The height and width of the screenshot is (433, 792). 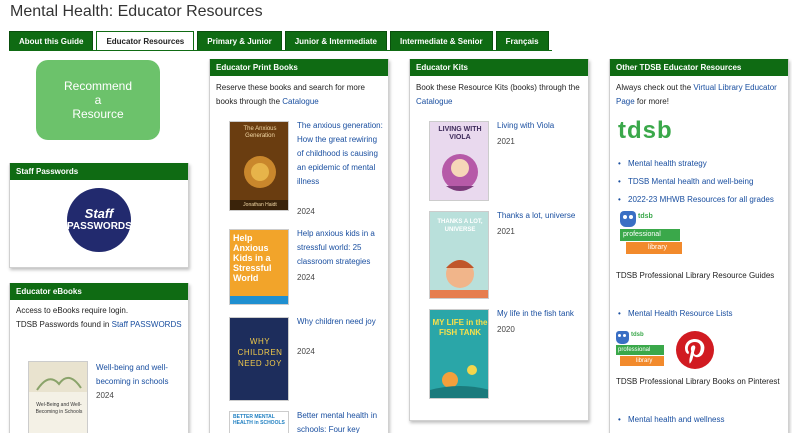 I want to click on recommend-line3: Resource, so click(x=98, y=114).